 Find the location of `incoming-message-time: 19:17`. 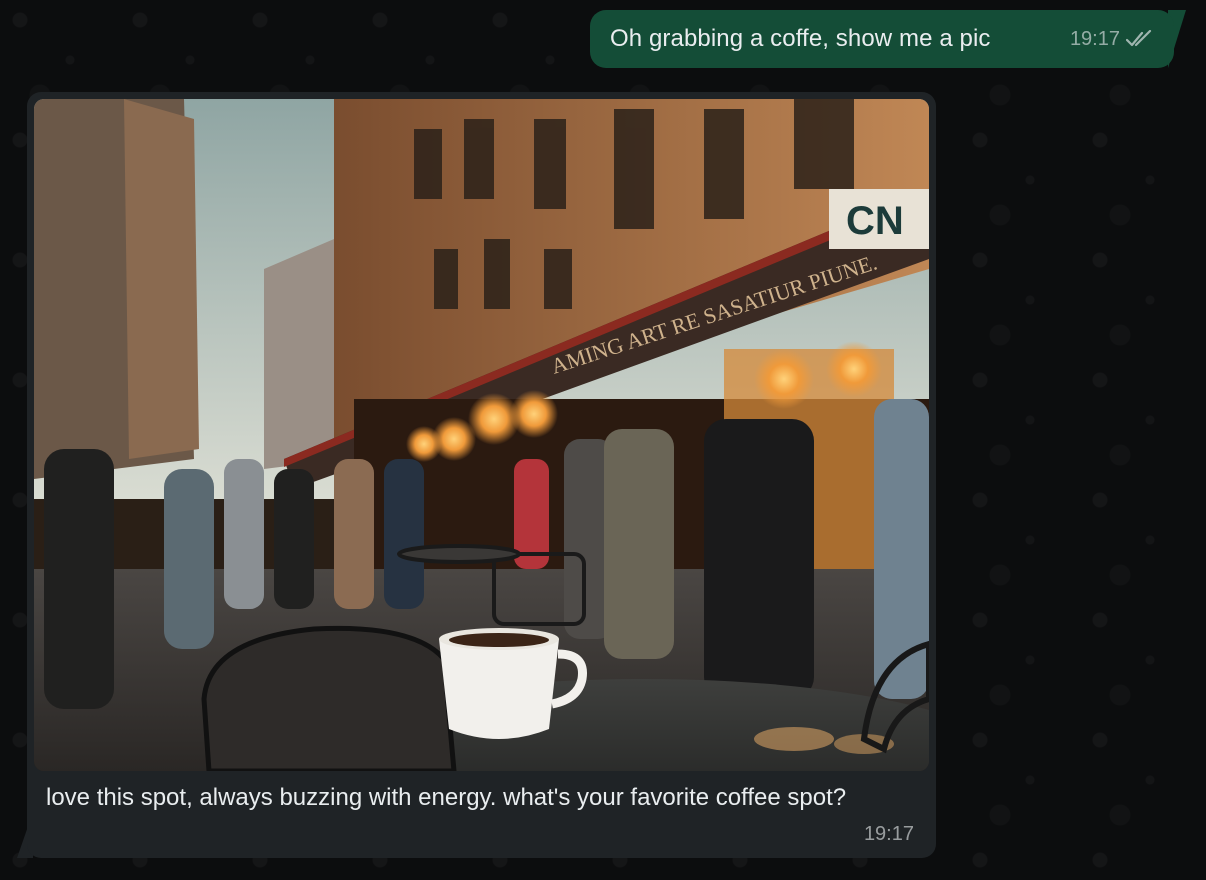

incoming-message-time: 19:17 is located at coordinates (888, 834).